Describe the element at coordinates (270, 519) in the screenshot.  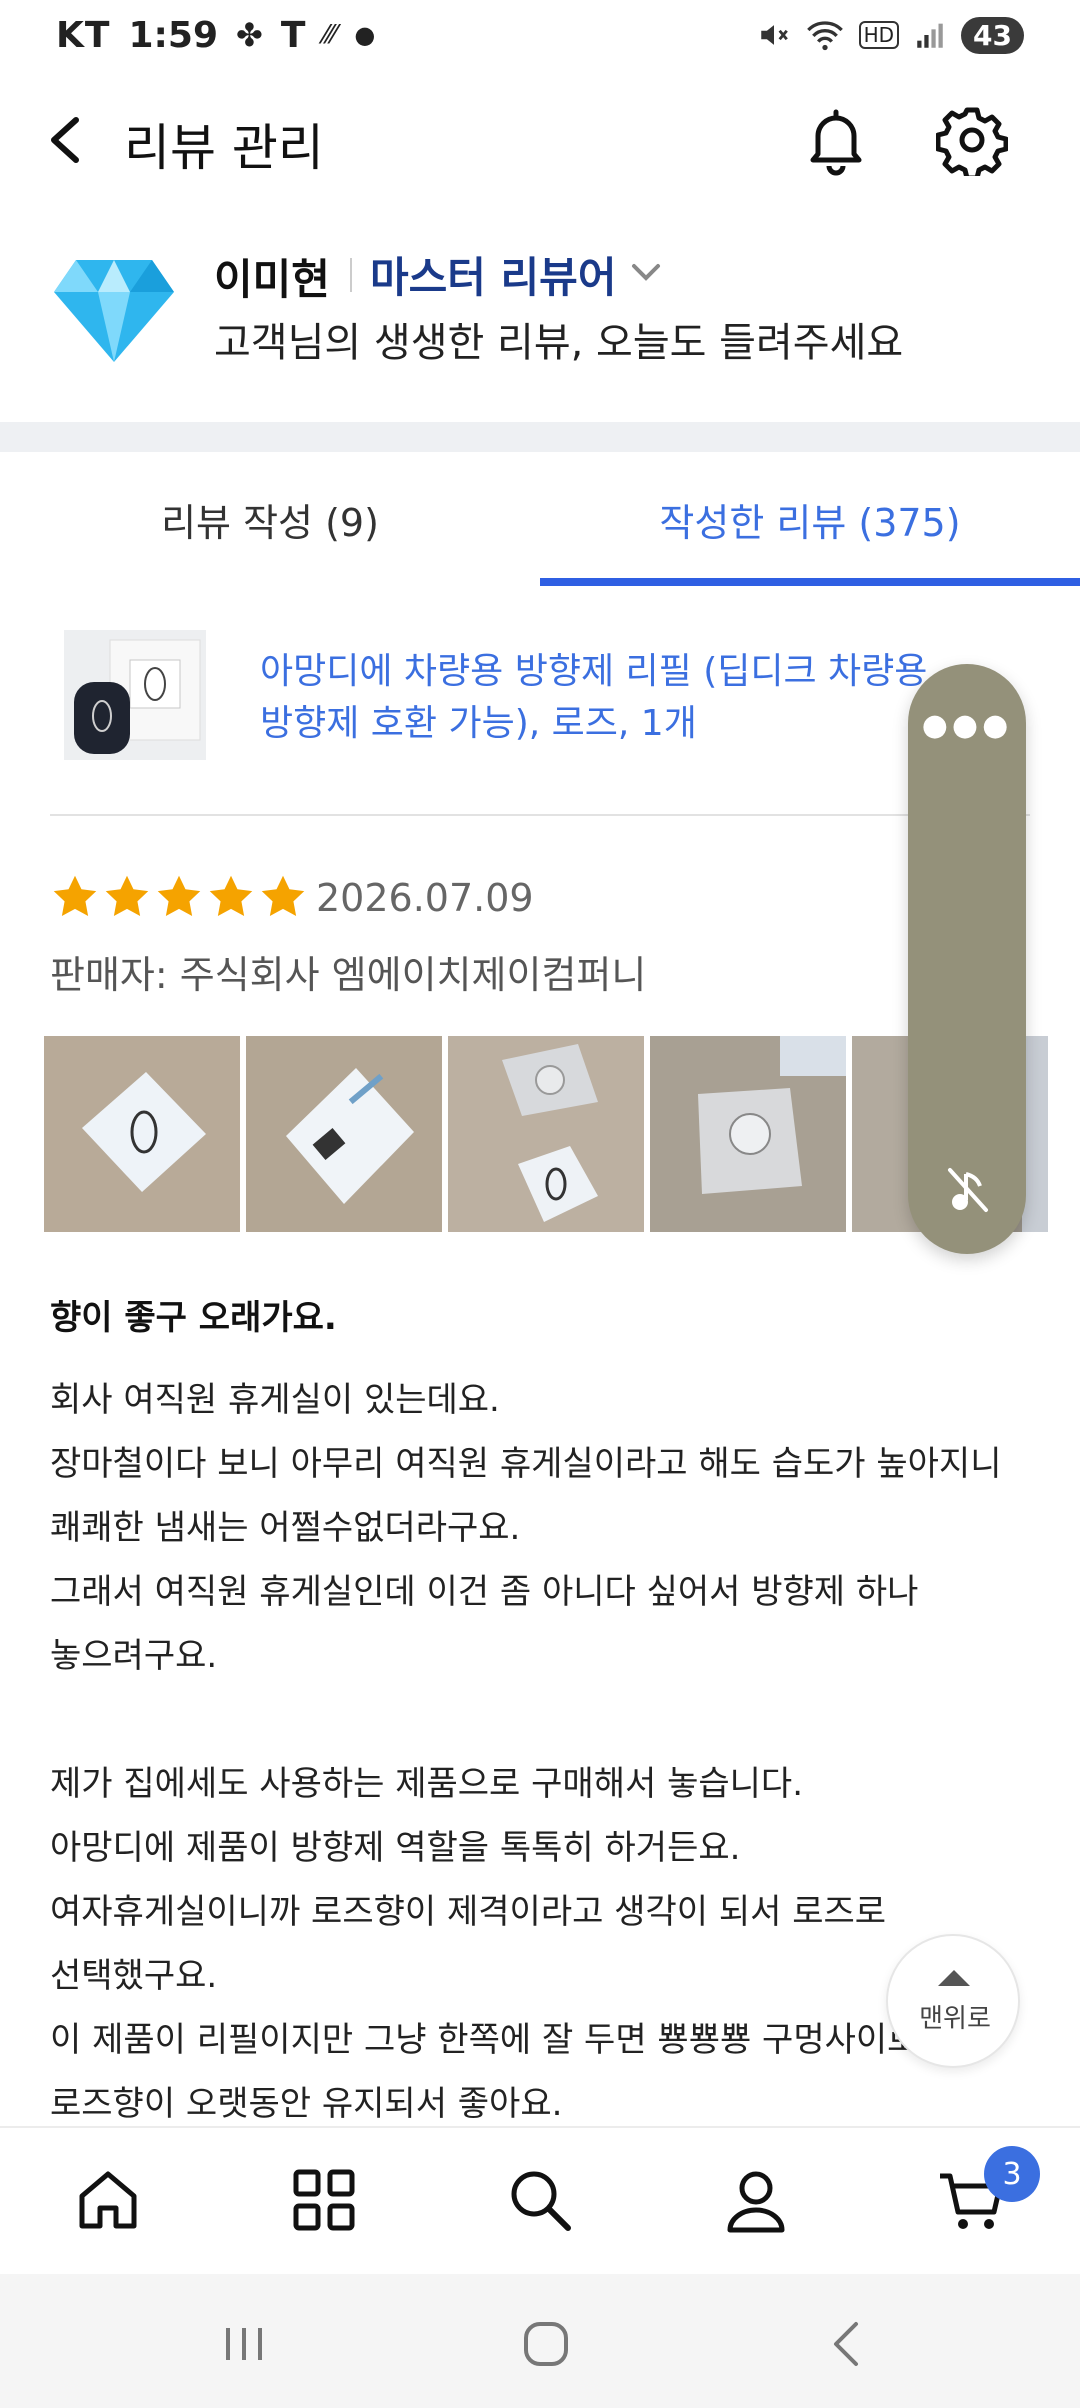
I see `tab-write-review: 리뷰 작성 (9)` at that location.